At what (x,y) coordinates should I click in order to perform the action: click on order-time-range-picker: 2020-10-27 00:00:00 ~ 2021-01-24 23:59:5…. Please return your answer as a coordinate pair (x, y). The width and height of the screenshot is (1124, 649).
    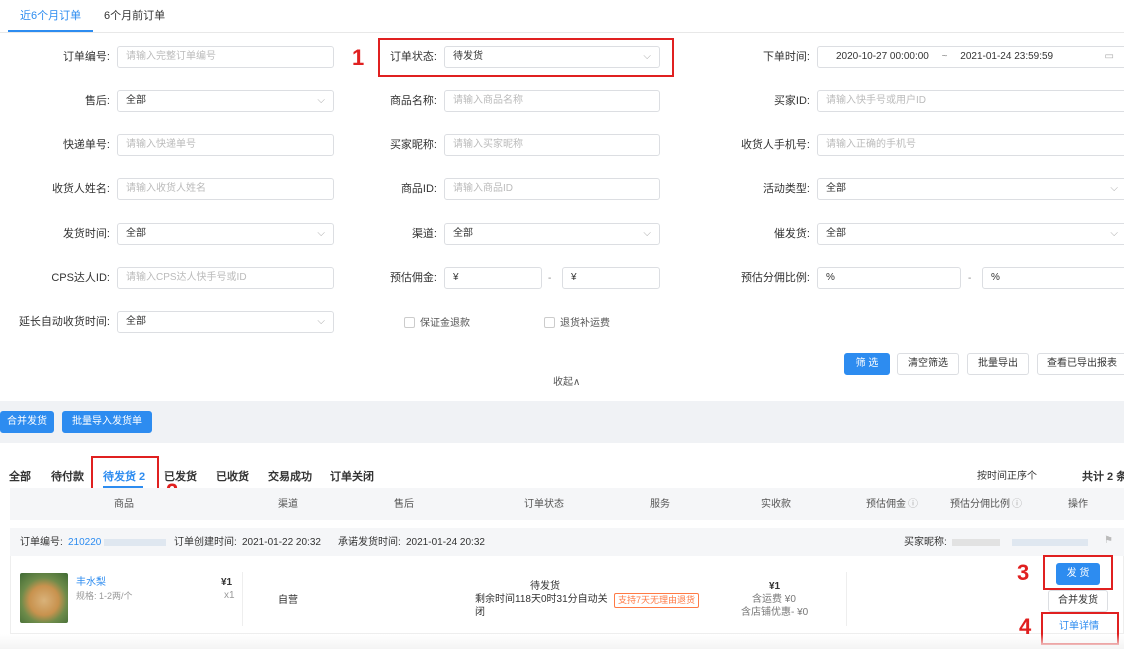
    Looking at the image, I should click on (970, 57).